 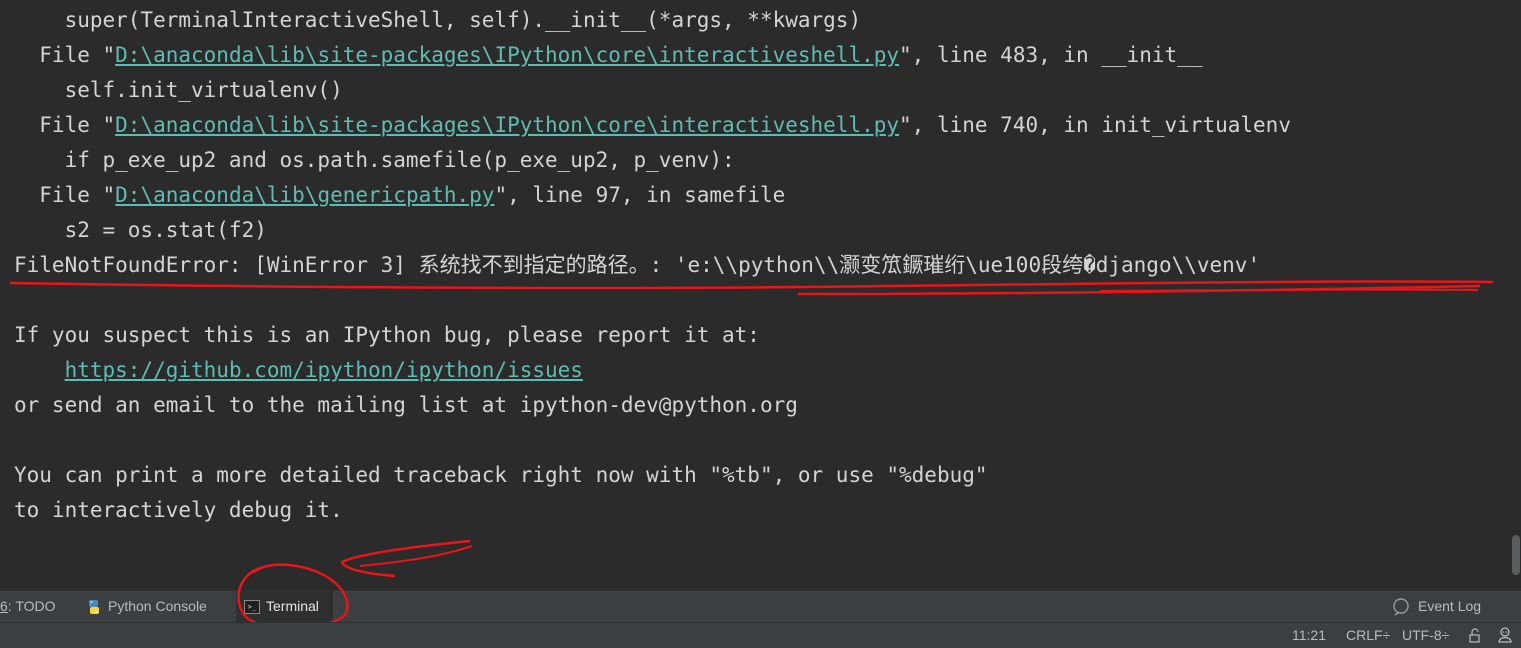 I want to click on python-icon, so click(x=94, y=606).